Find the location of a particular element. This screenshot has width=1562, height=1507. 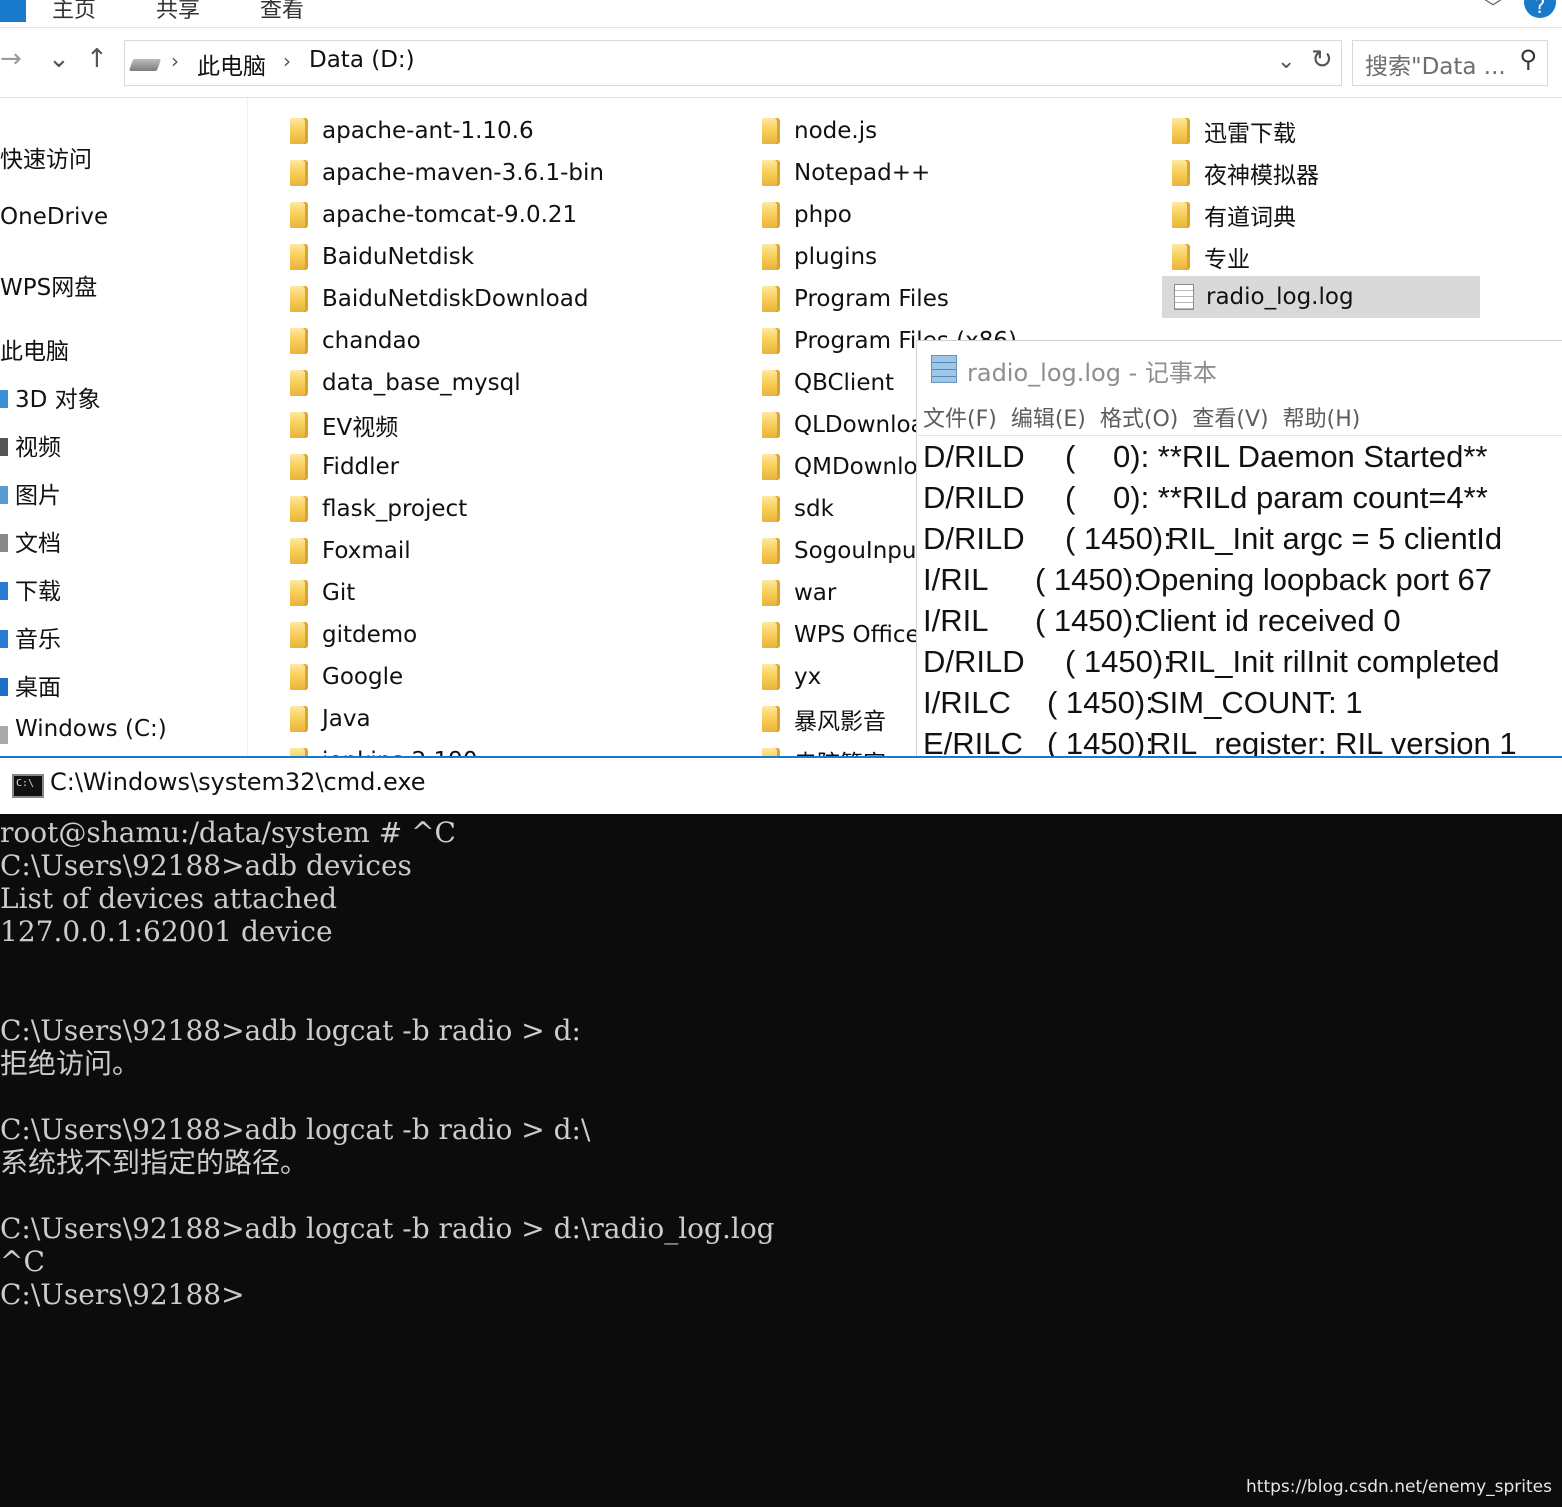

search-box: 搜索"Data ... ⚲ is located at coordinates (1450, 63).